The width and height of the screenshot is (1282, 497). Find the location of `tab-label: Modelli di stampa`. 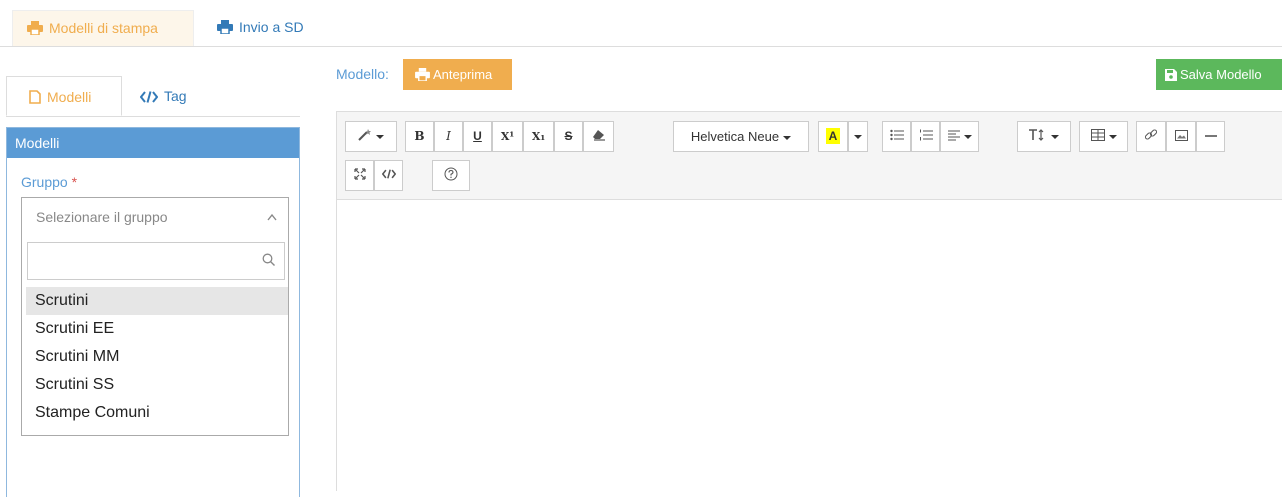

tab-label: Modelli di stampa is located at coordinates (103, 28).